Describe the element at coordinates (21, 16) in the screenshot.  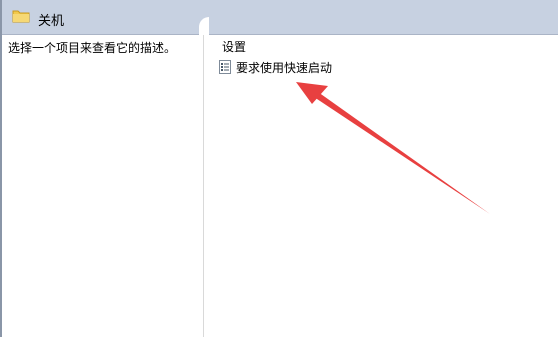
I see `folder-icon` at that location.